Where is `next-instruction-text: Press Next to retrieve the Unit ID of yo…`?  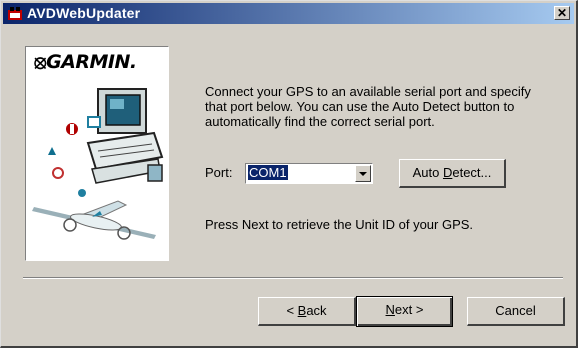 next-instruction-text: Press Next to retrieve the Unit ID of yo… is located at coordinates (339, 224).